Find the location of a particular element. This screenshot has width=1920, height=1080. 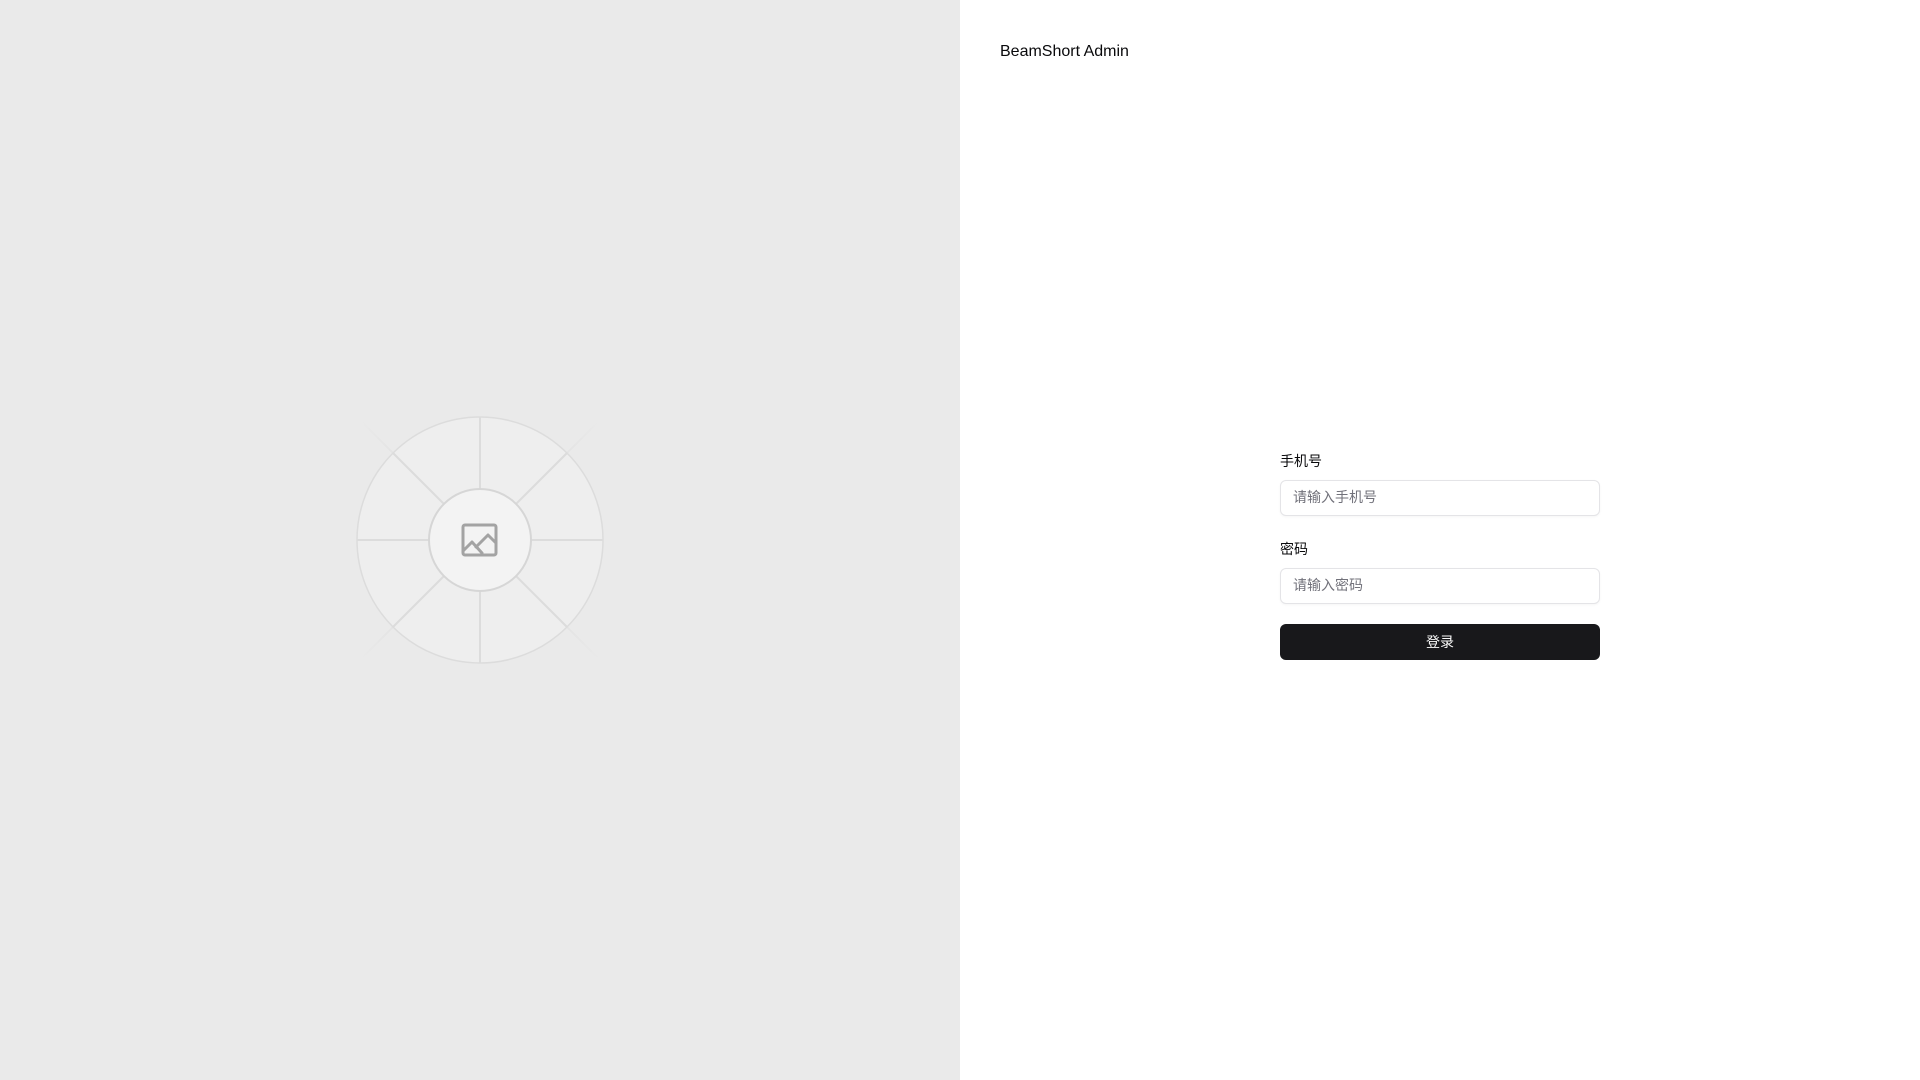

phone-label: 手机号 is located at coordinates (1301, 462).